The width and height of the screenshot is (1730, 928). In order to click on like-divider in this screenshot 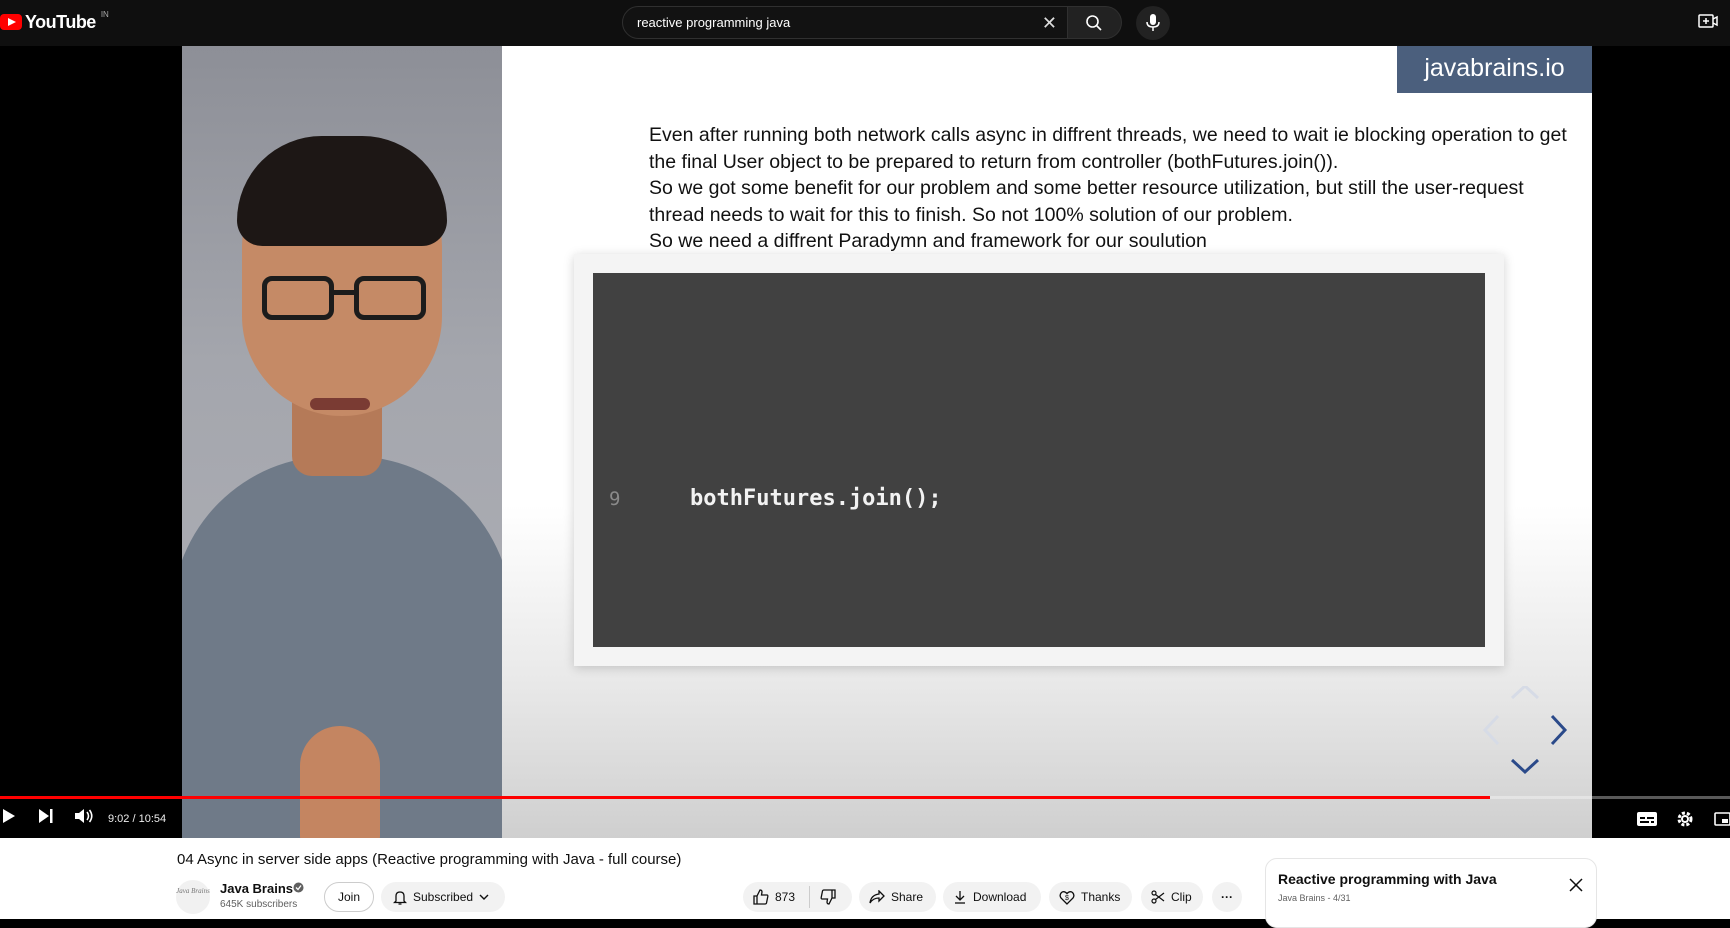, I will do `click(810, 897)`.